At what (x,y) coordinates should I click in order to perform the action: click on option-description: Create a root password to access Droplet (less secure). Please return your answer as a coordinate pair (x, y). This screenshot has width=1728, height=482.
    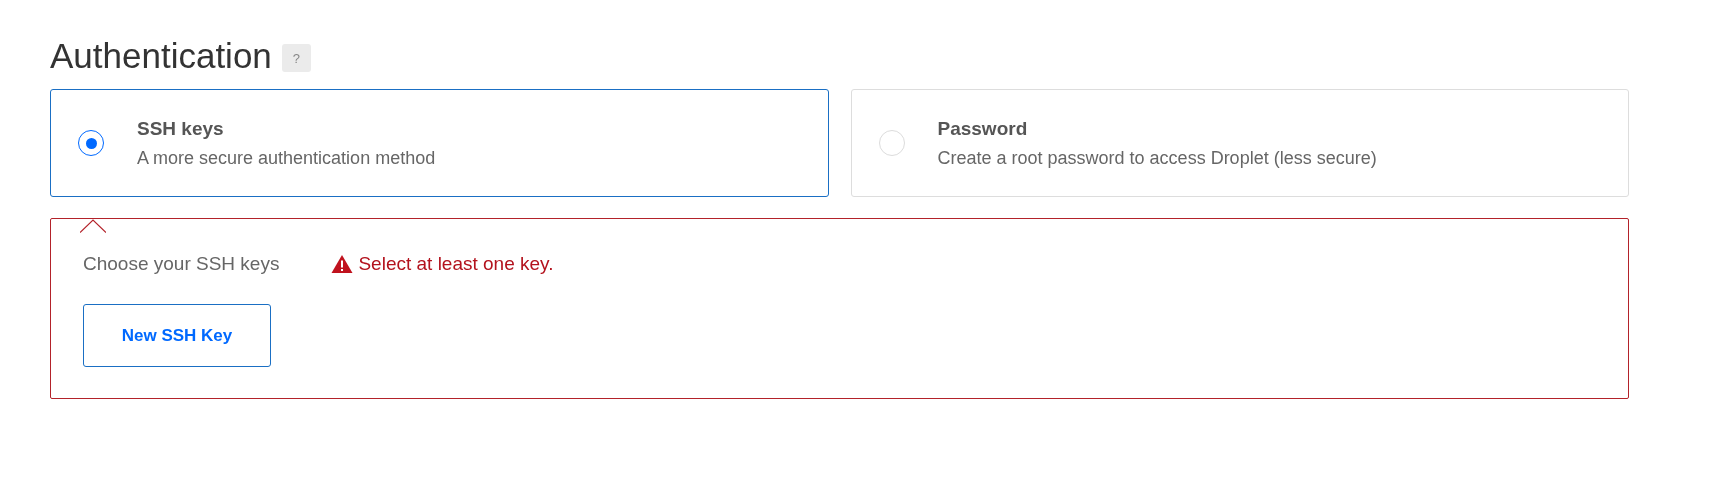
    Looking at the image, I should click on (1157, 158).